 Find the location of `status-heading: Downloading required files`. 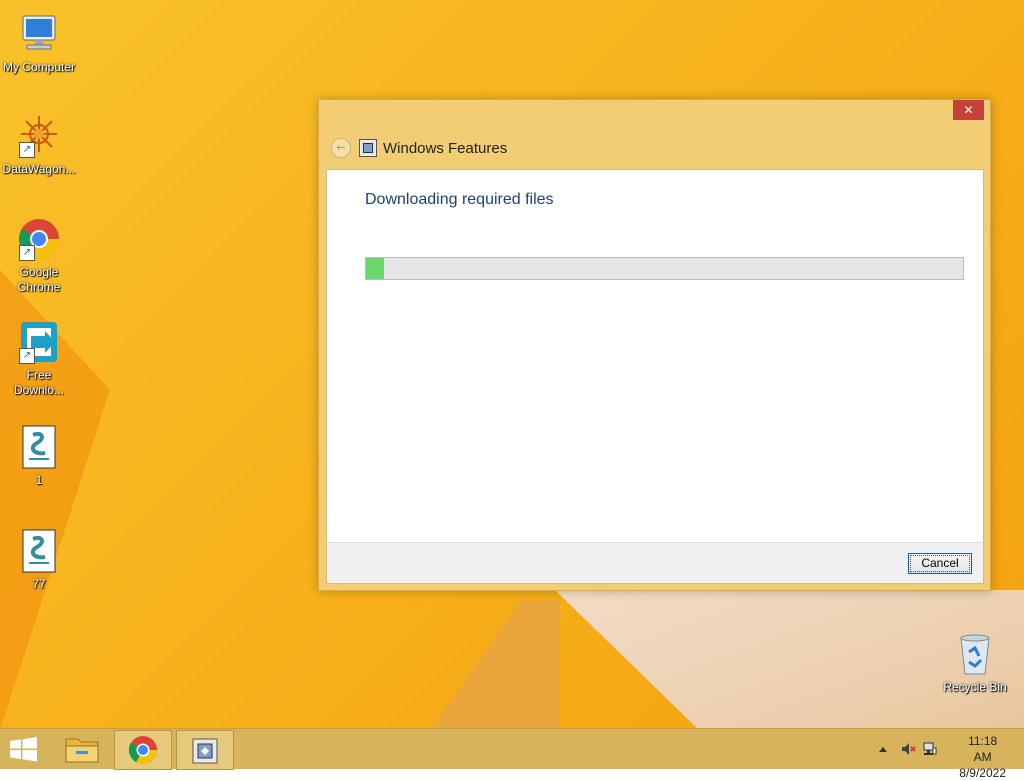

status-heading: Downloading required files is located at coordinates (459, 199).